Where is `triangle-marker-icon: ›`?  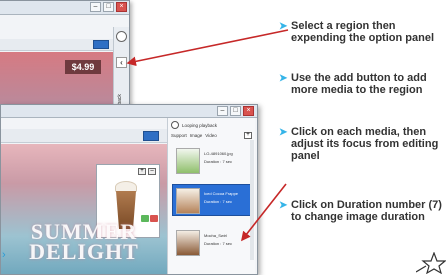 triangle-marker-icon: › is located at coordinates (4, 255).